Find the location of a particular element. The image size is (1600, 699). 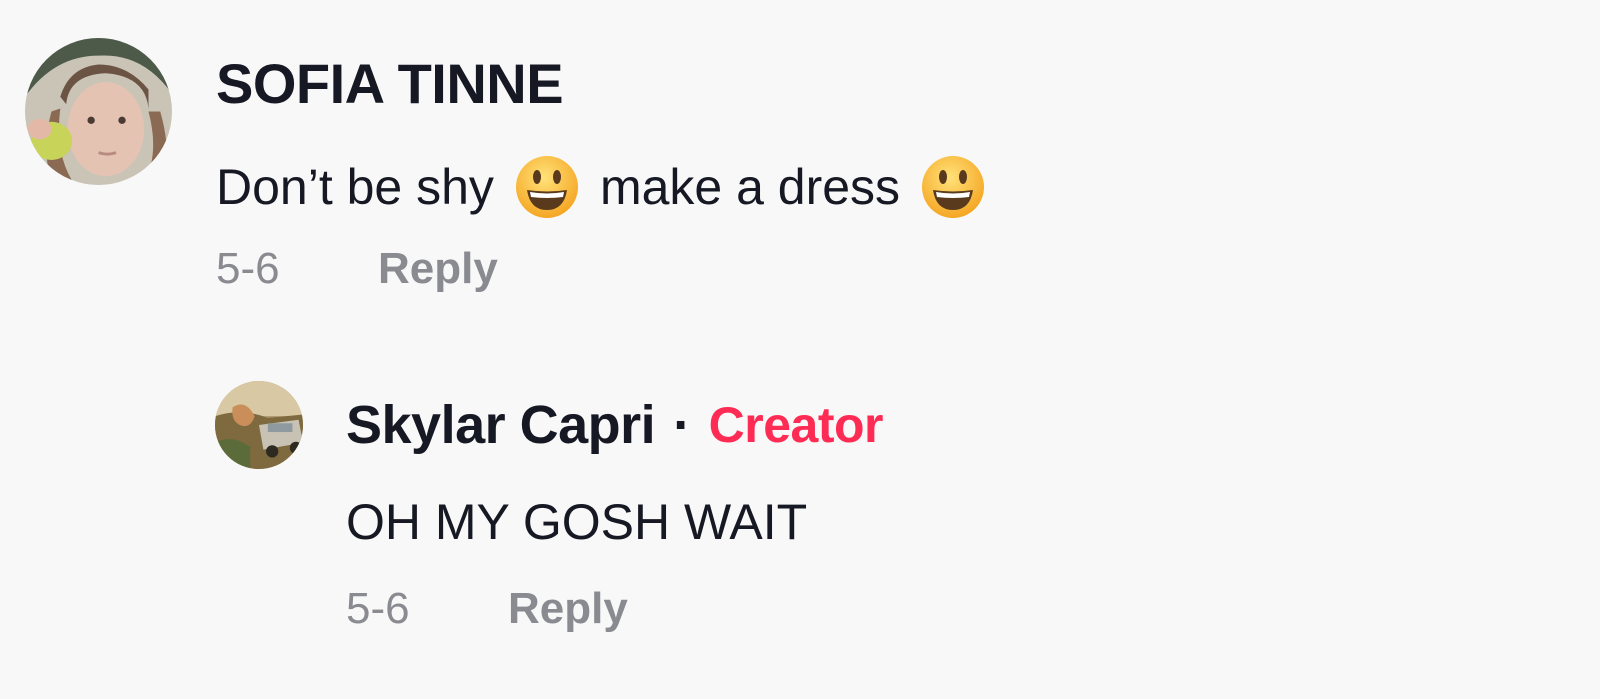

comment-text: OH MY GOSH WAIT is located at coordinates (577, 522).